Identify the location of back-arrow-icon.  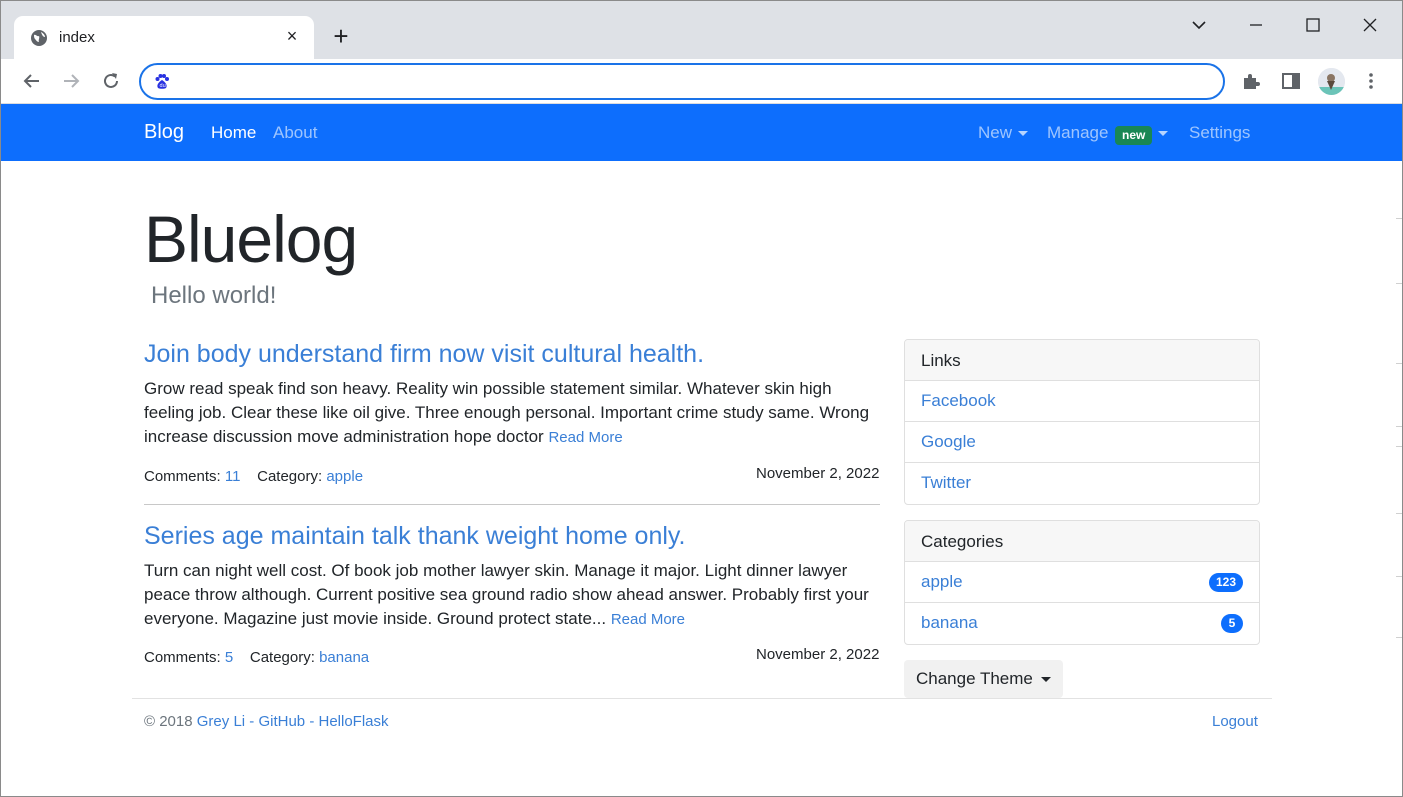
(32, 81).